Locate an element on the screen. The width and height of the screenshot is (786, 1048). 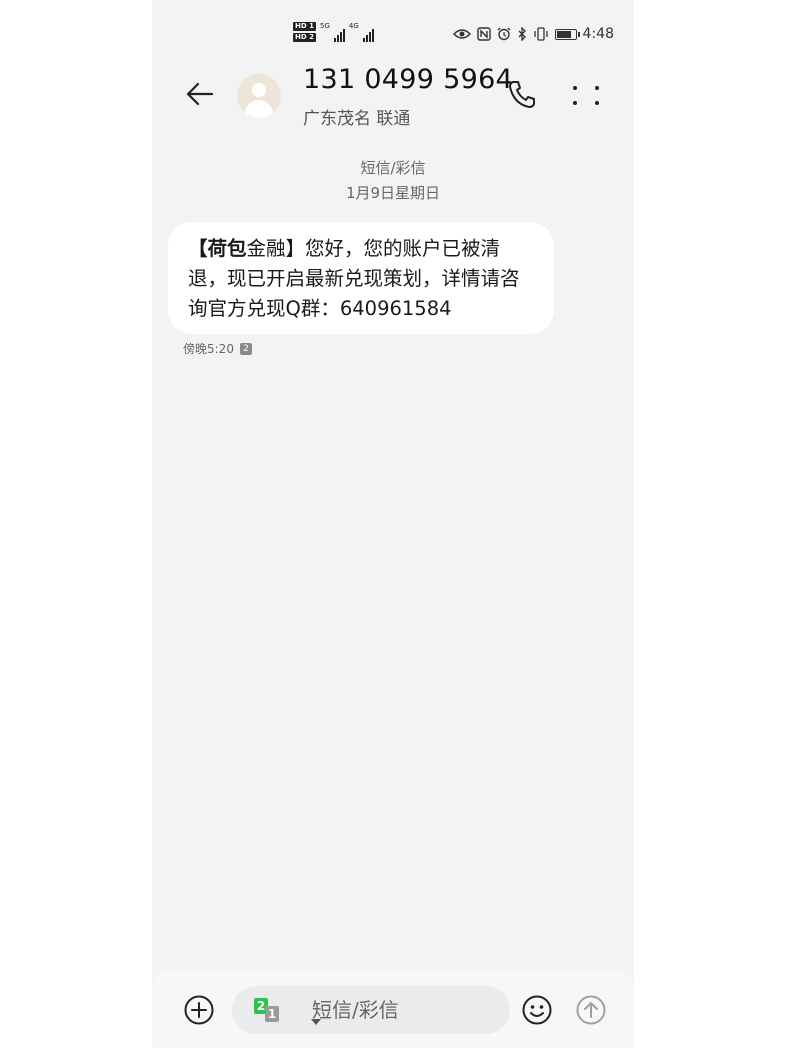
call-button is located at coordinates (522, 94).